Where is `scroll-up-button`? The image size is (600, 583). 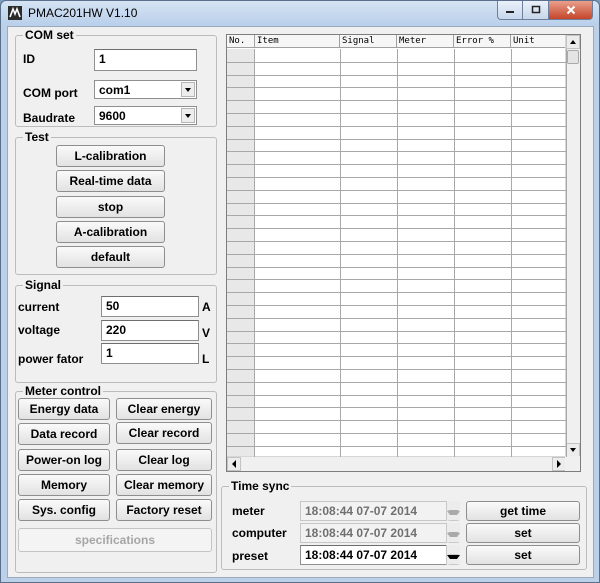 scroll-up-button is located at coordinates (573, 42).